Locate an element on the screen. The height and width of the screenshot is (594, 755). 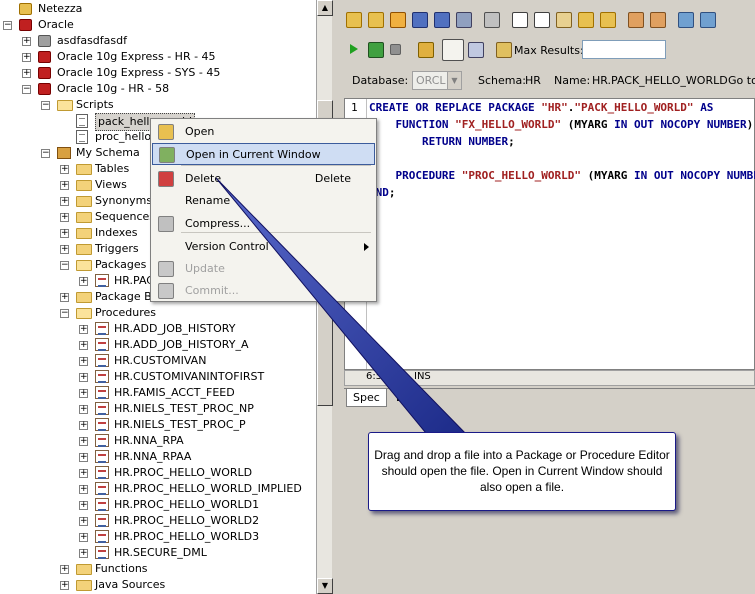
tree-item: + HR.PROC_HELLO_WORLD_IMPLIED is located at coordinates (158, 489).